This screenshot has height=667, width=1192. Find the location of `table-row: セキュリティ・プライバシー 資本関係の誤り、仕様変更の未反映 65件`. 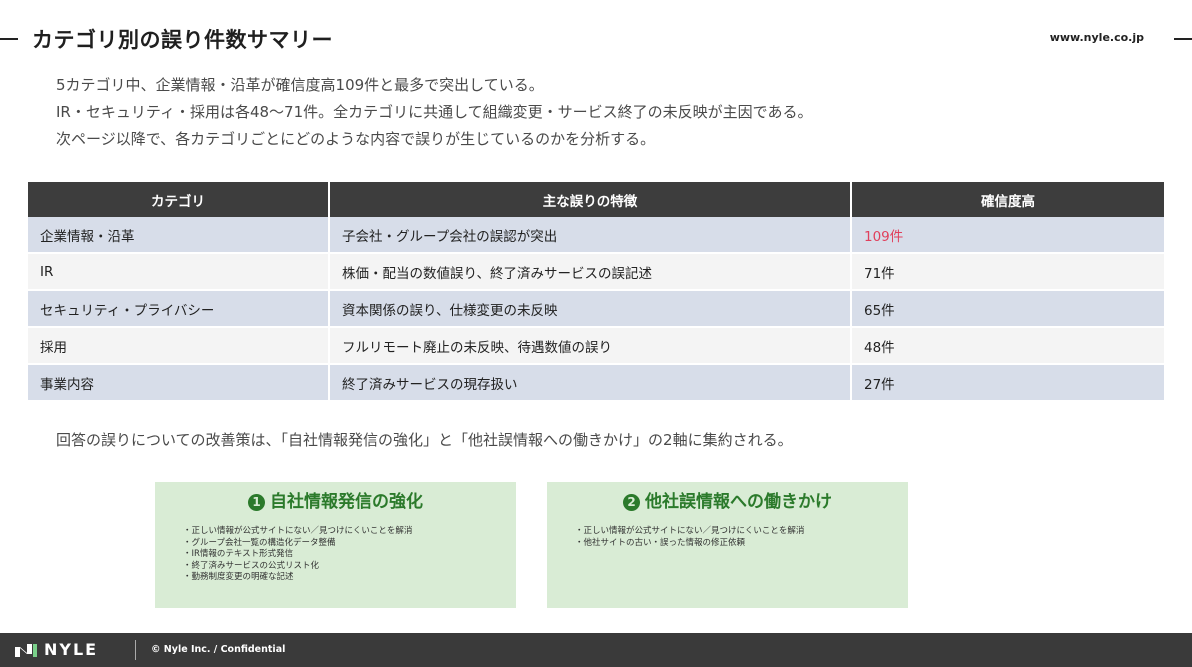

table-row: セキュリティ・プライバシー 資本関係の誤り、仕様変更の未反映 65件 is located at coordinates (596, 309).